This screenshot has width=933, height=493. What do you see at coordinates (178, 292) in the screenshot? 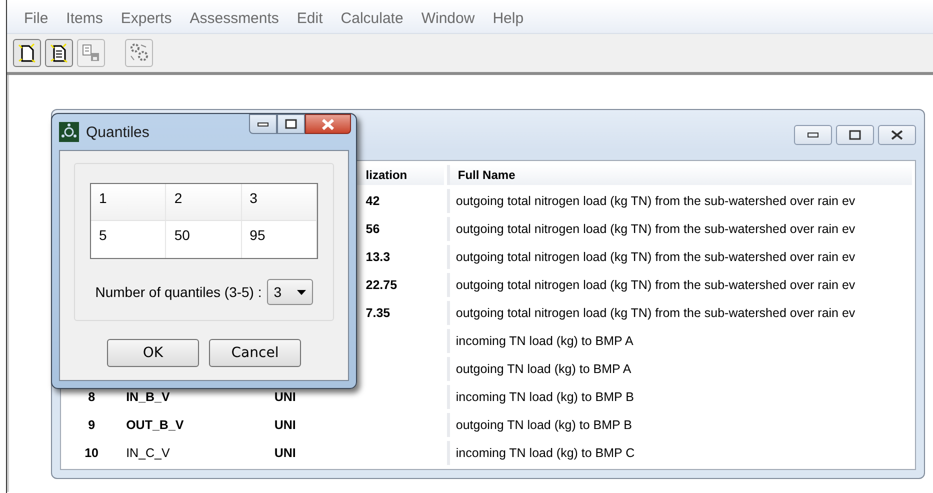
I see `quantiles-label: Number of quantiles (3-5) :` at bounding box center [178, 292].